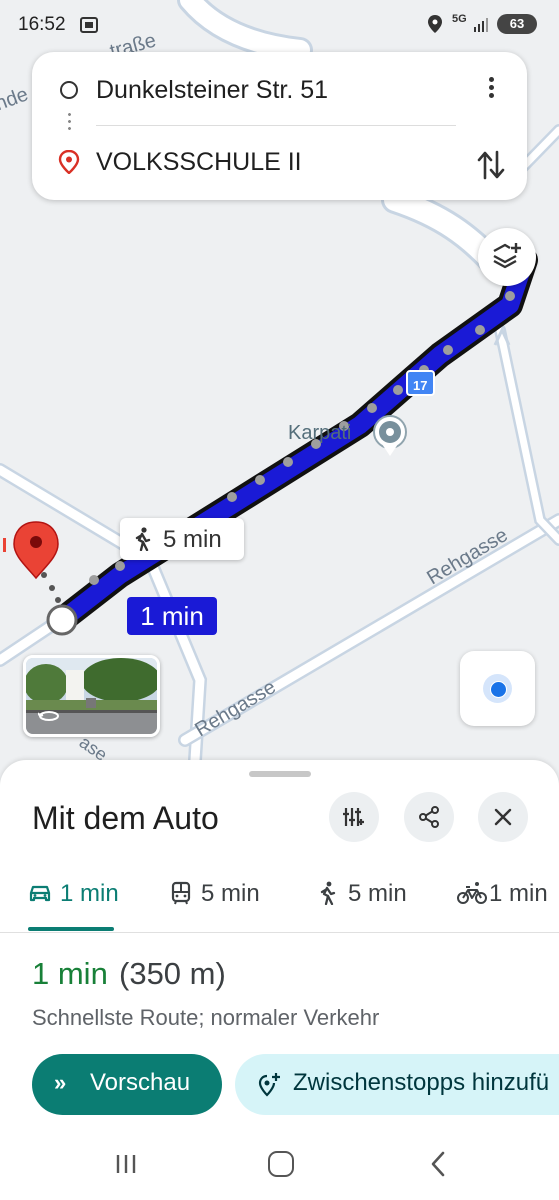 The width and height of the screenshot is (559, 1200). I want to click on street-view-image, so click(91, 696).